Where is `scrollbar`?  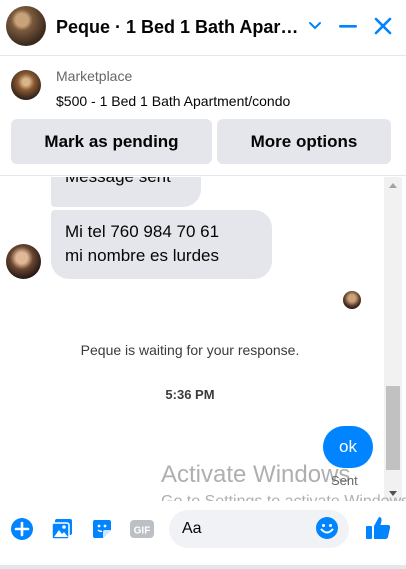
scrollbar is located at coordinates (393, 339).